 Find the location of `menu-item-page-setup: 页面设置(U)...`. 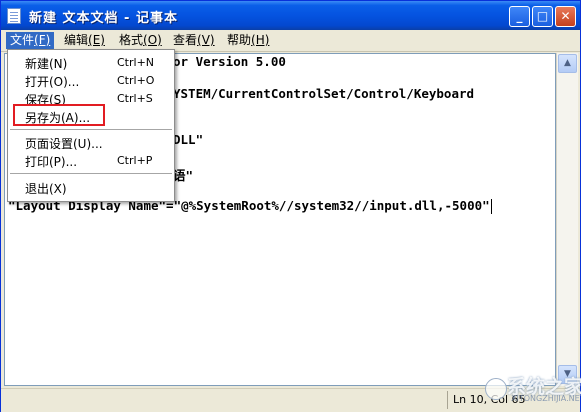

menu-item-page-setup: 页面设置(U)... is located at coordinates (91, 142).